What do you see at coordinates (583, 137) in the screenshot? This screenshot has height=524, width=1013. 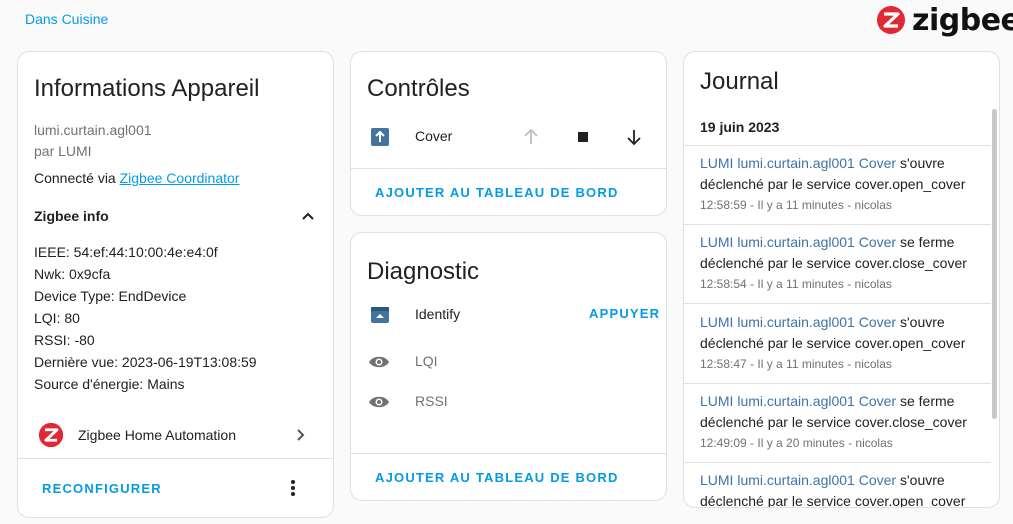 I see `stop-icon` at bounding box center [583, 137].